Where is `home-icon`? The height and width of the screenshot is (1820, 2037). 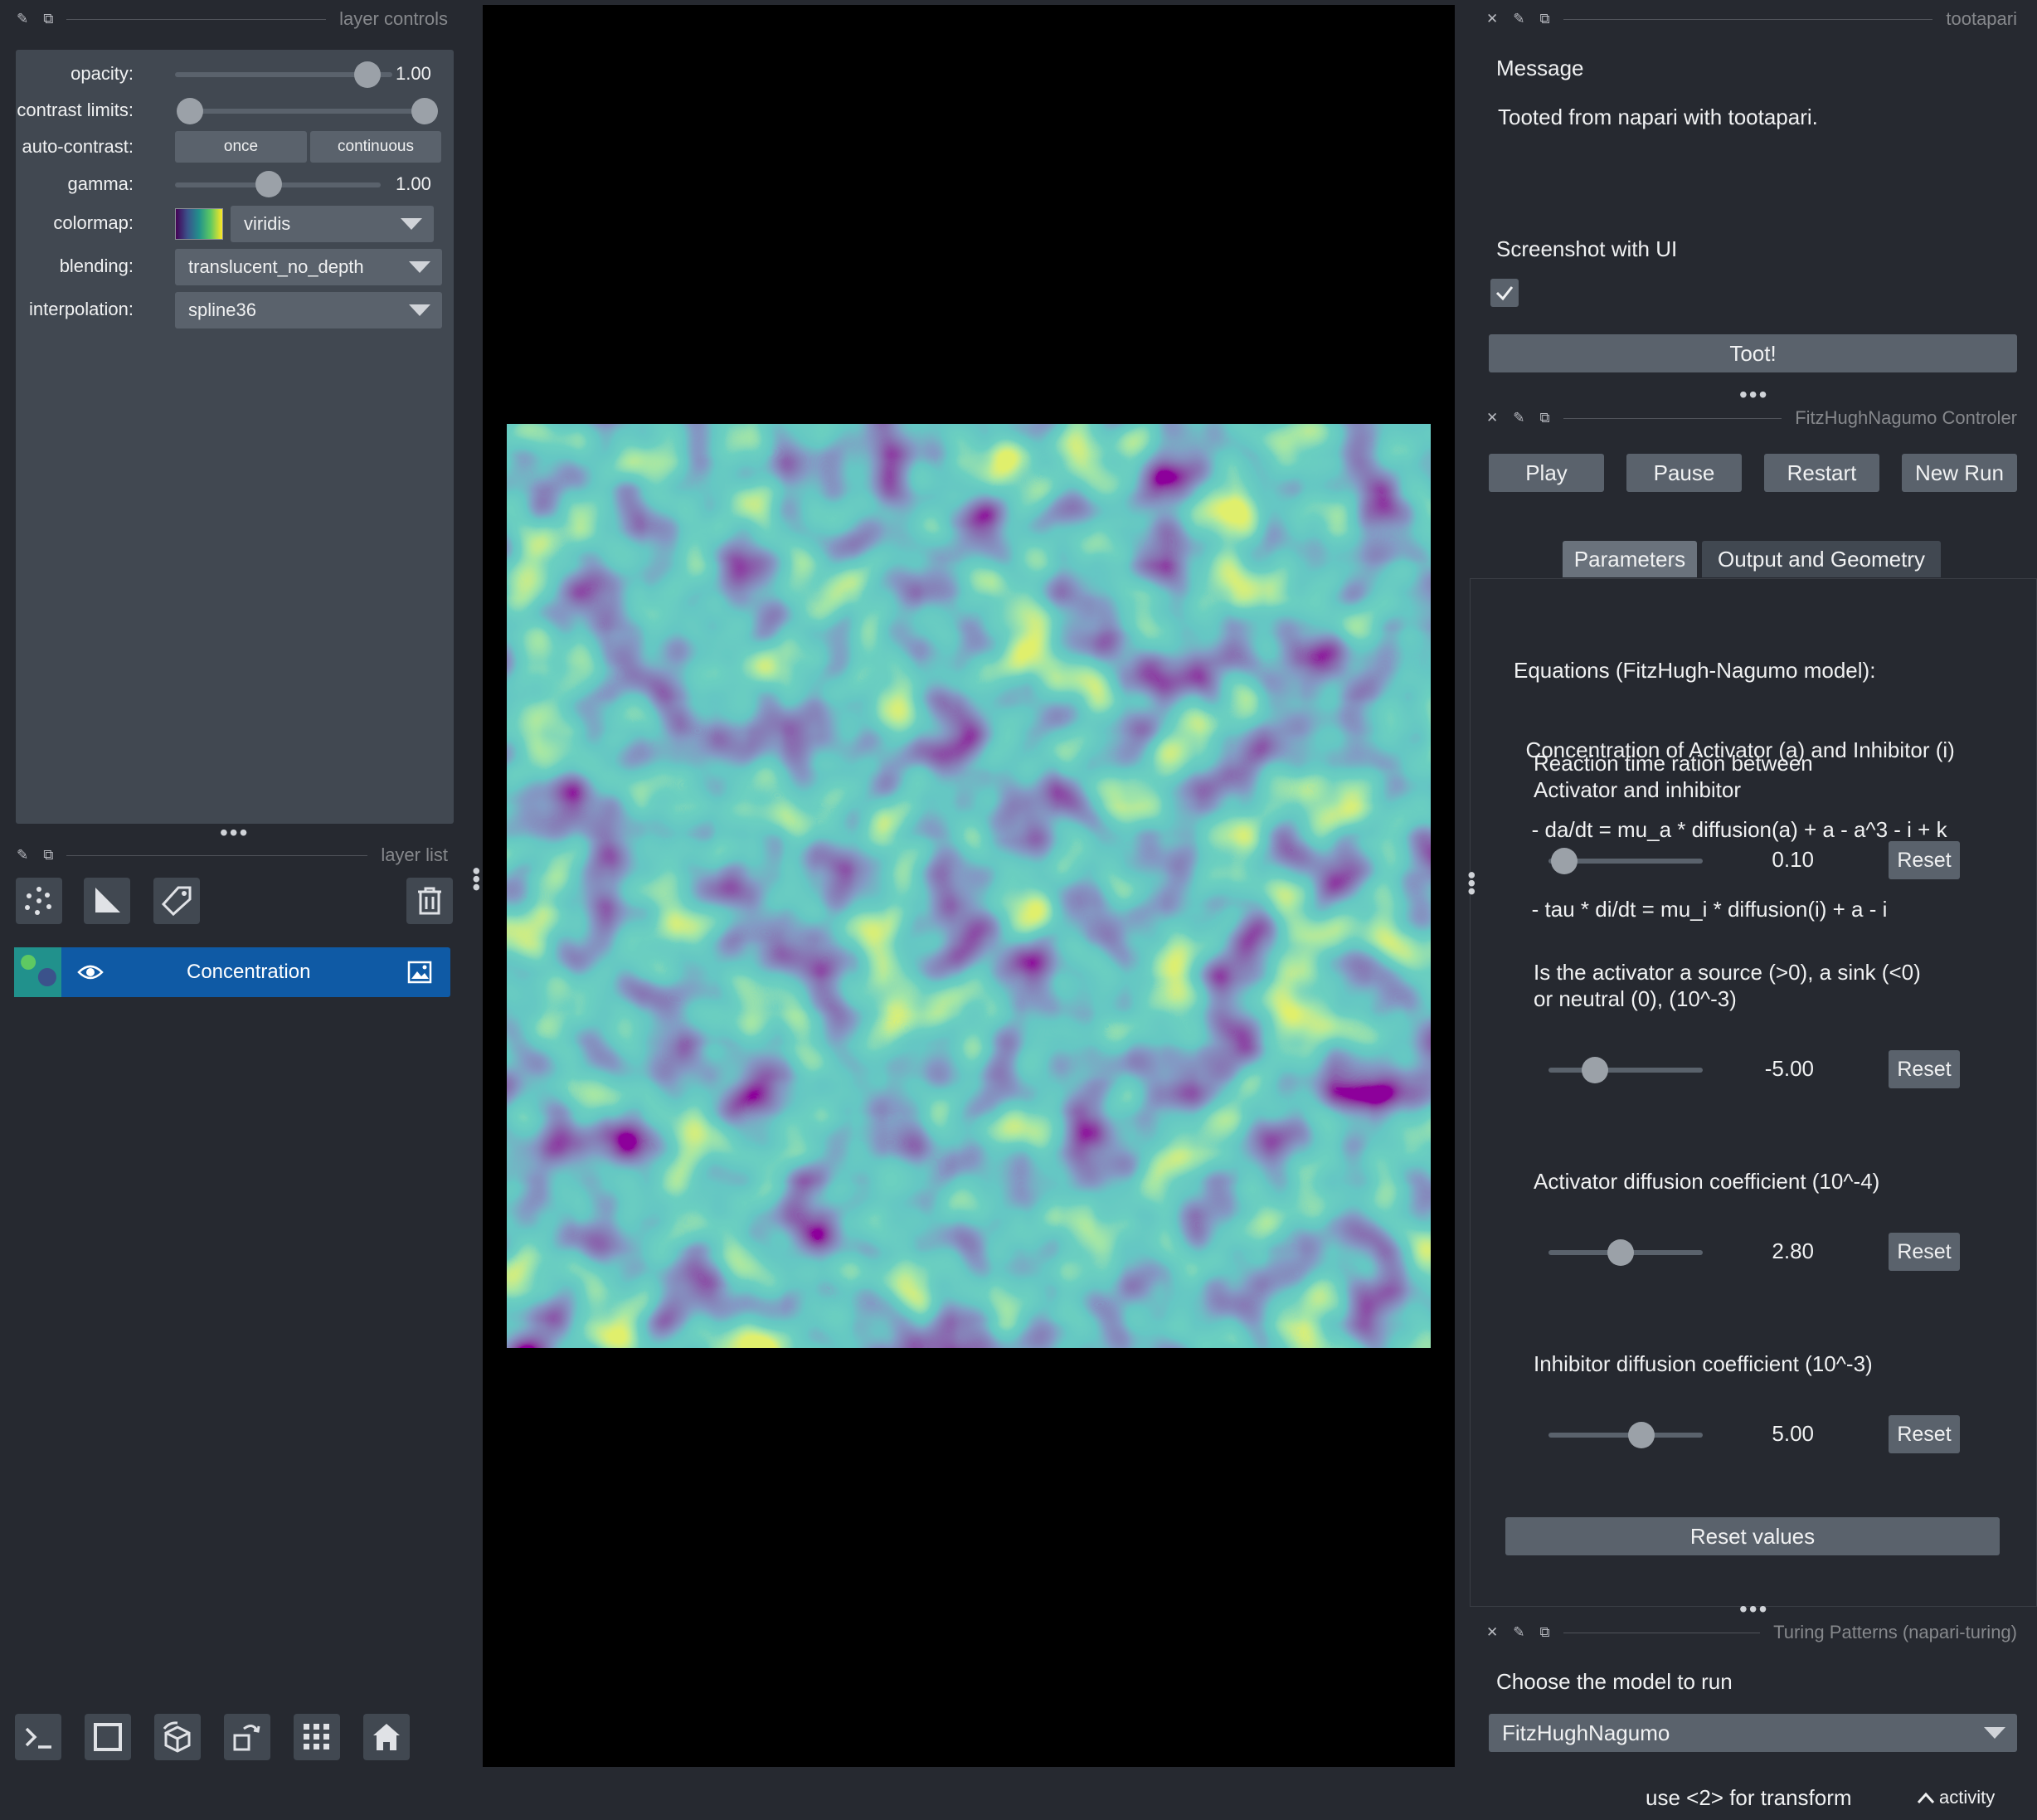 home-icon is located at coordinates (386, 1737).